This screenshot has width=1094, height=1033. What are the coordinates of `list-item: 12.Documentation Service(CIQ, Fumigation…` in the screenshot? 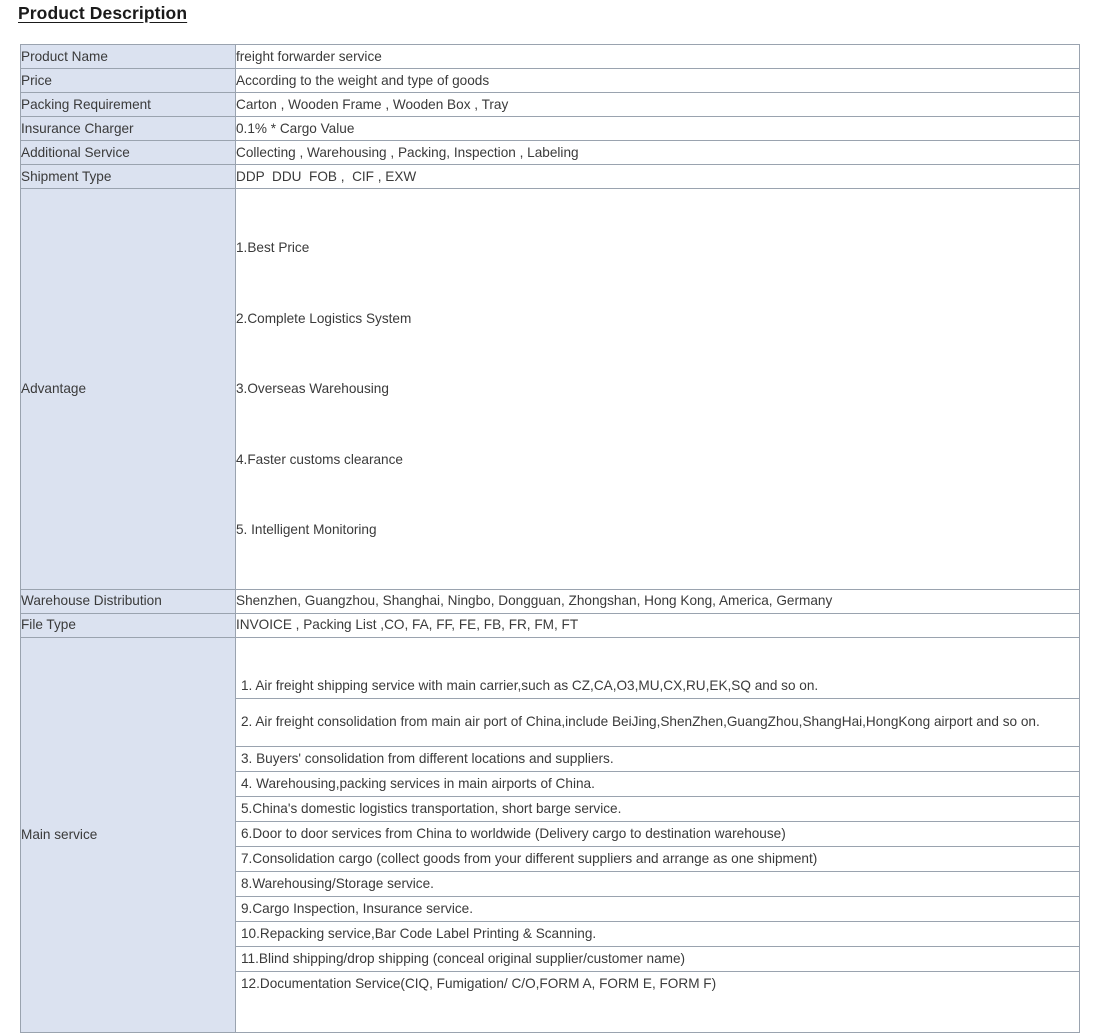 It's located at (657, 983).